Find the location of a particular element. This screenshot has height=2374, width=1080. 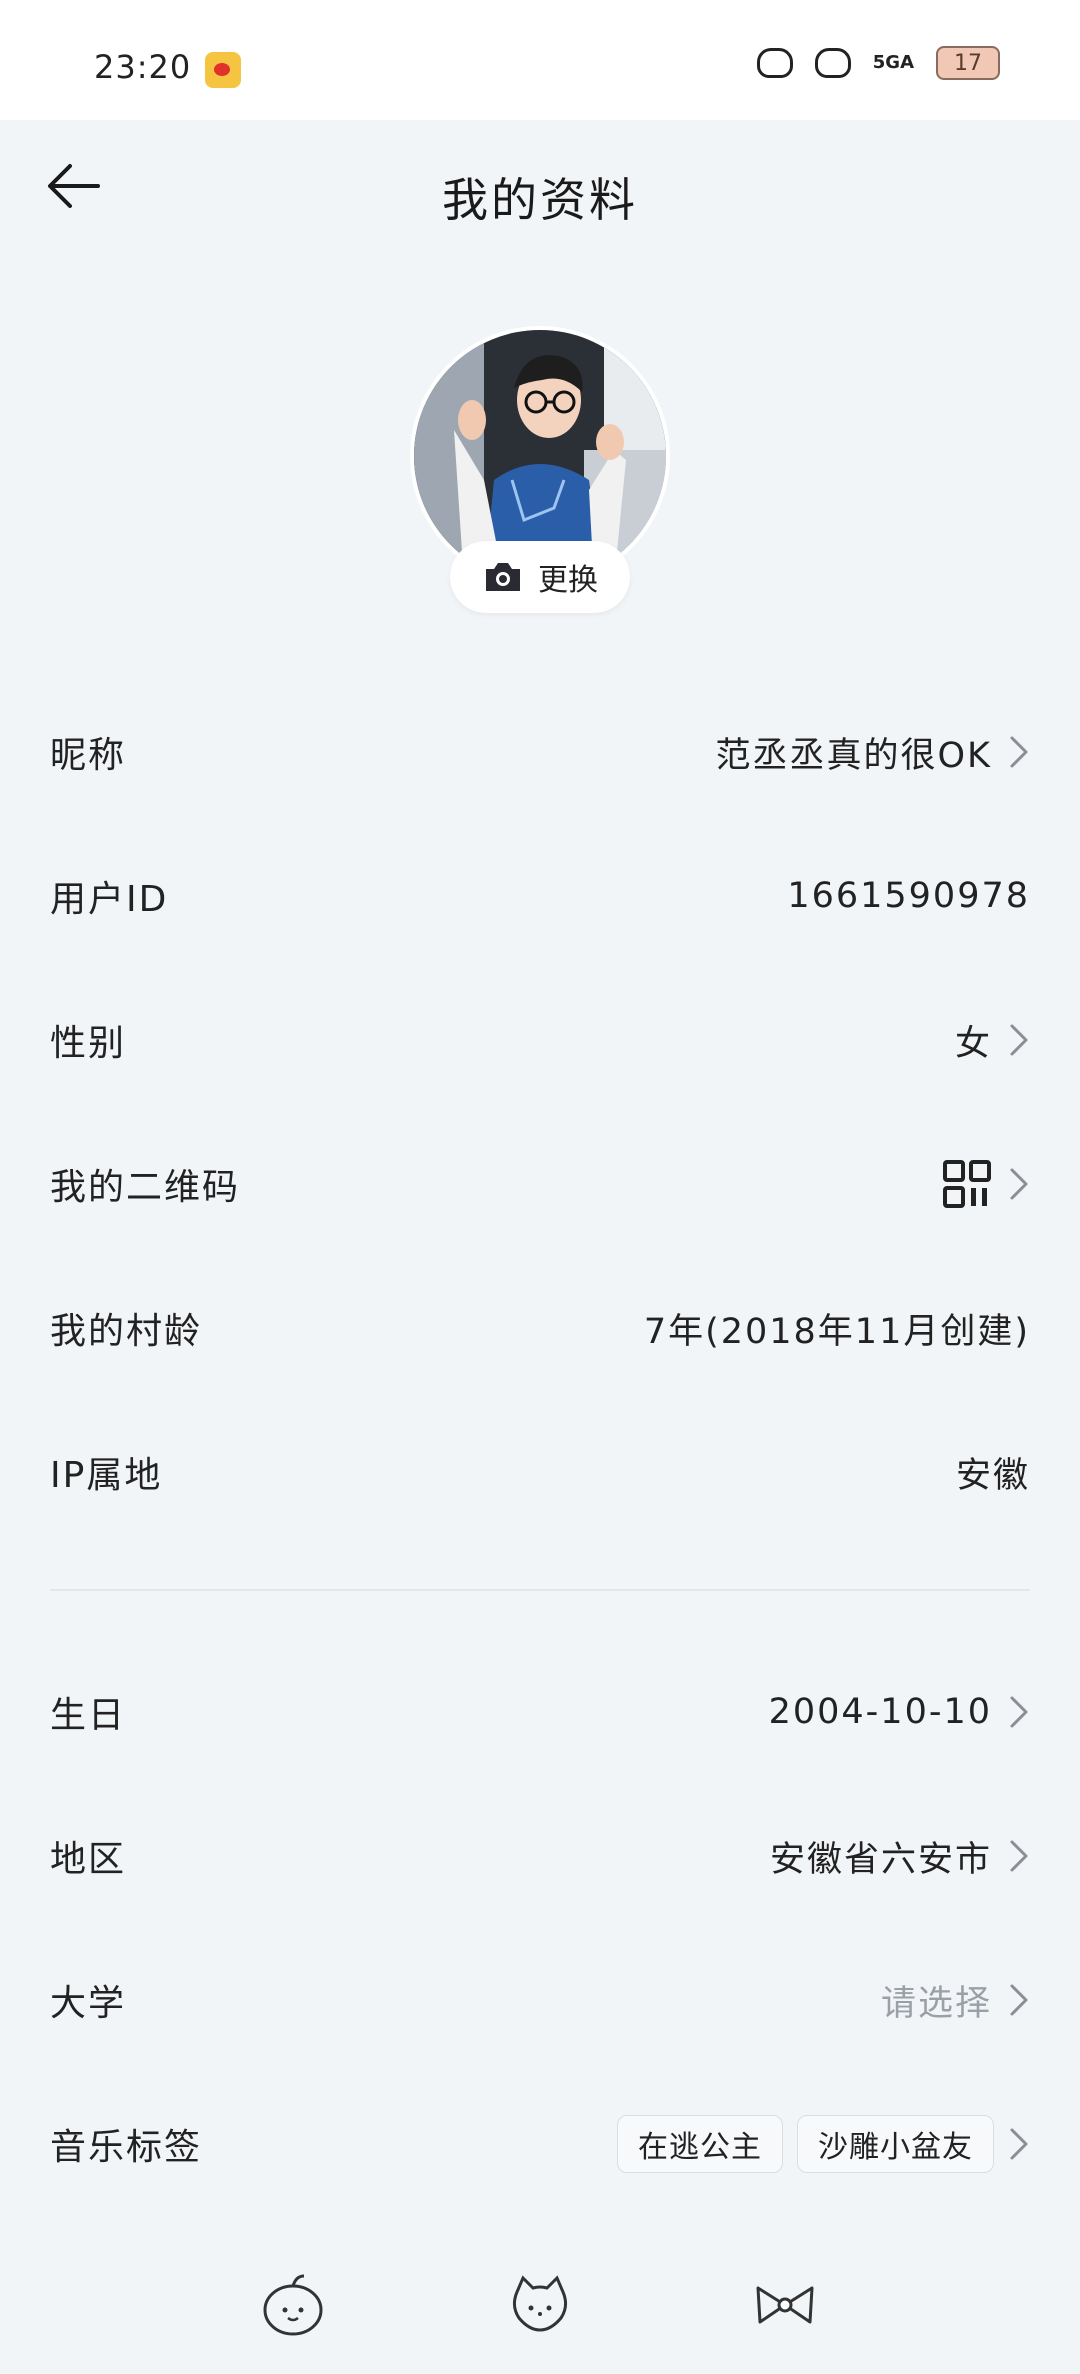

kitty-sticker-icon is located at coordinates (540, 2303).